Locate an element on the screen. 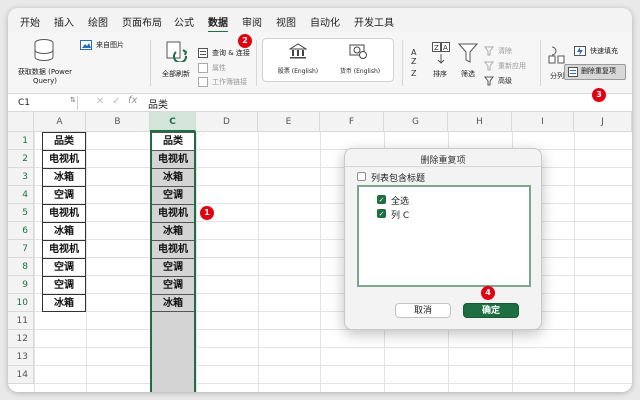 This screenshot has height=400, width=640. sort-az-icon: A Z Z is located at coordinates (417, 63).